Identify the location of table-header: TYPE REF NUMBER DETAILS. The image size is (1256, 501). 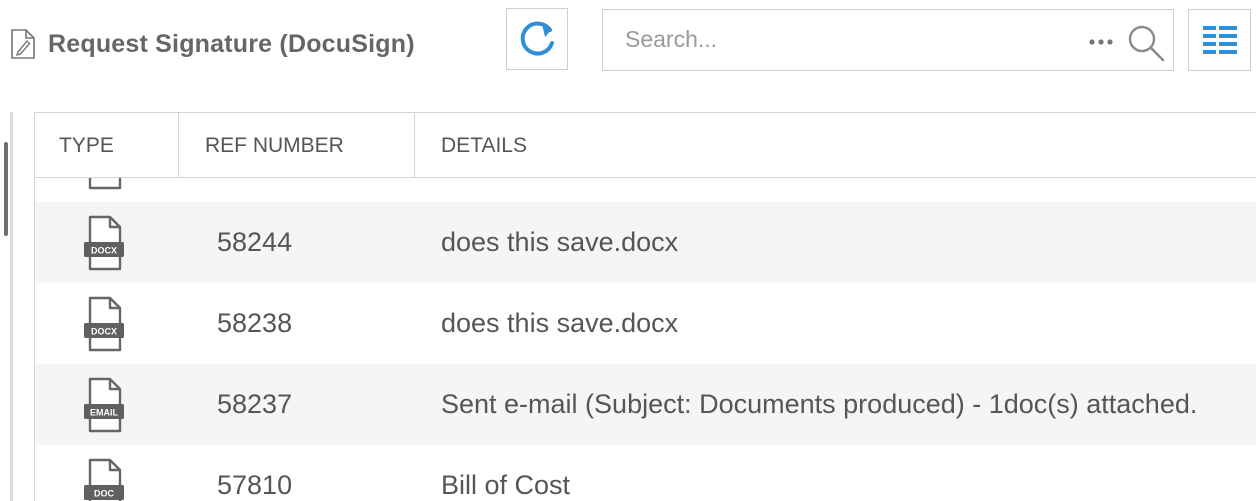
(645, 145).